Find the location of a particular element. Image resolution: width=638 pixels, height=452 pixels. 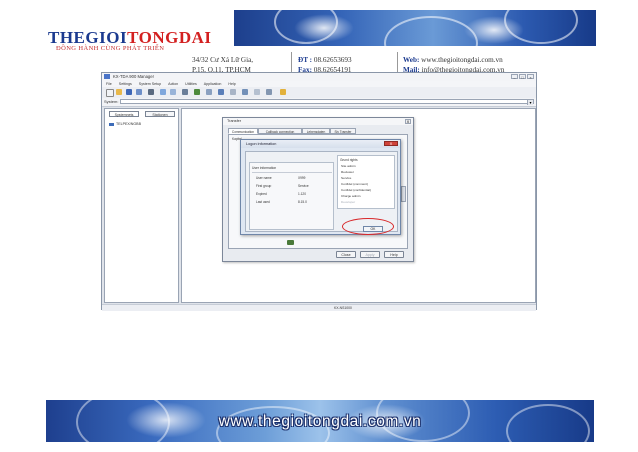

pbx-icon is located at coordinates (111, 124).